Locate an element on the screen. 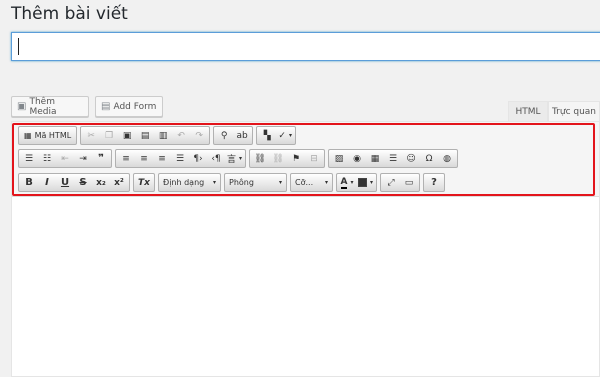 The height and width of the screenshot is (377, 600). maximize-icon: ⤢ is located at coordinates (391, 182).